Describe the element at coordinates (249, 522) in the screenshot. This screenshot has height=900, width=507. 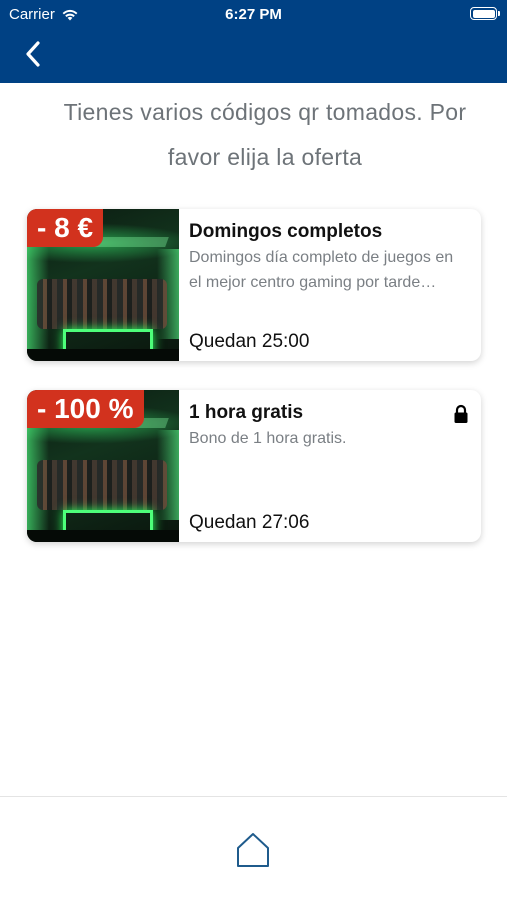
I see `offer-remaining-time: Quedan 27:06` at that location.